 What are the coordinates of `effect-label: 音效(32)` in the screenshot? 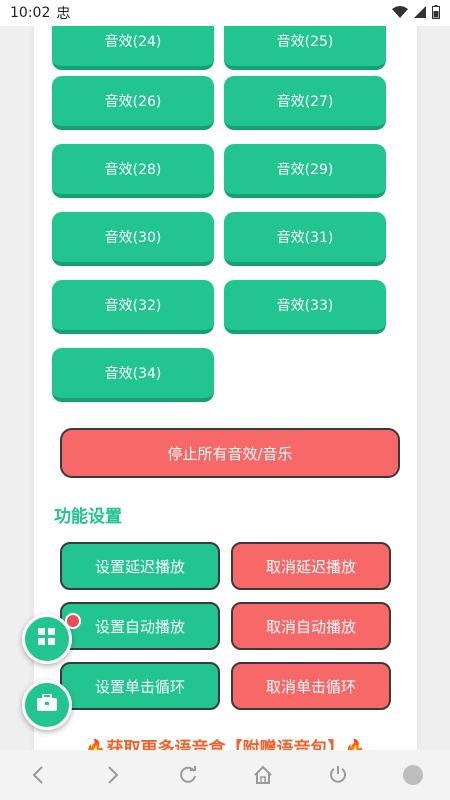 It's located at (133, 306).